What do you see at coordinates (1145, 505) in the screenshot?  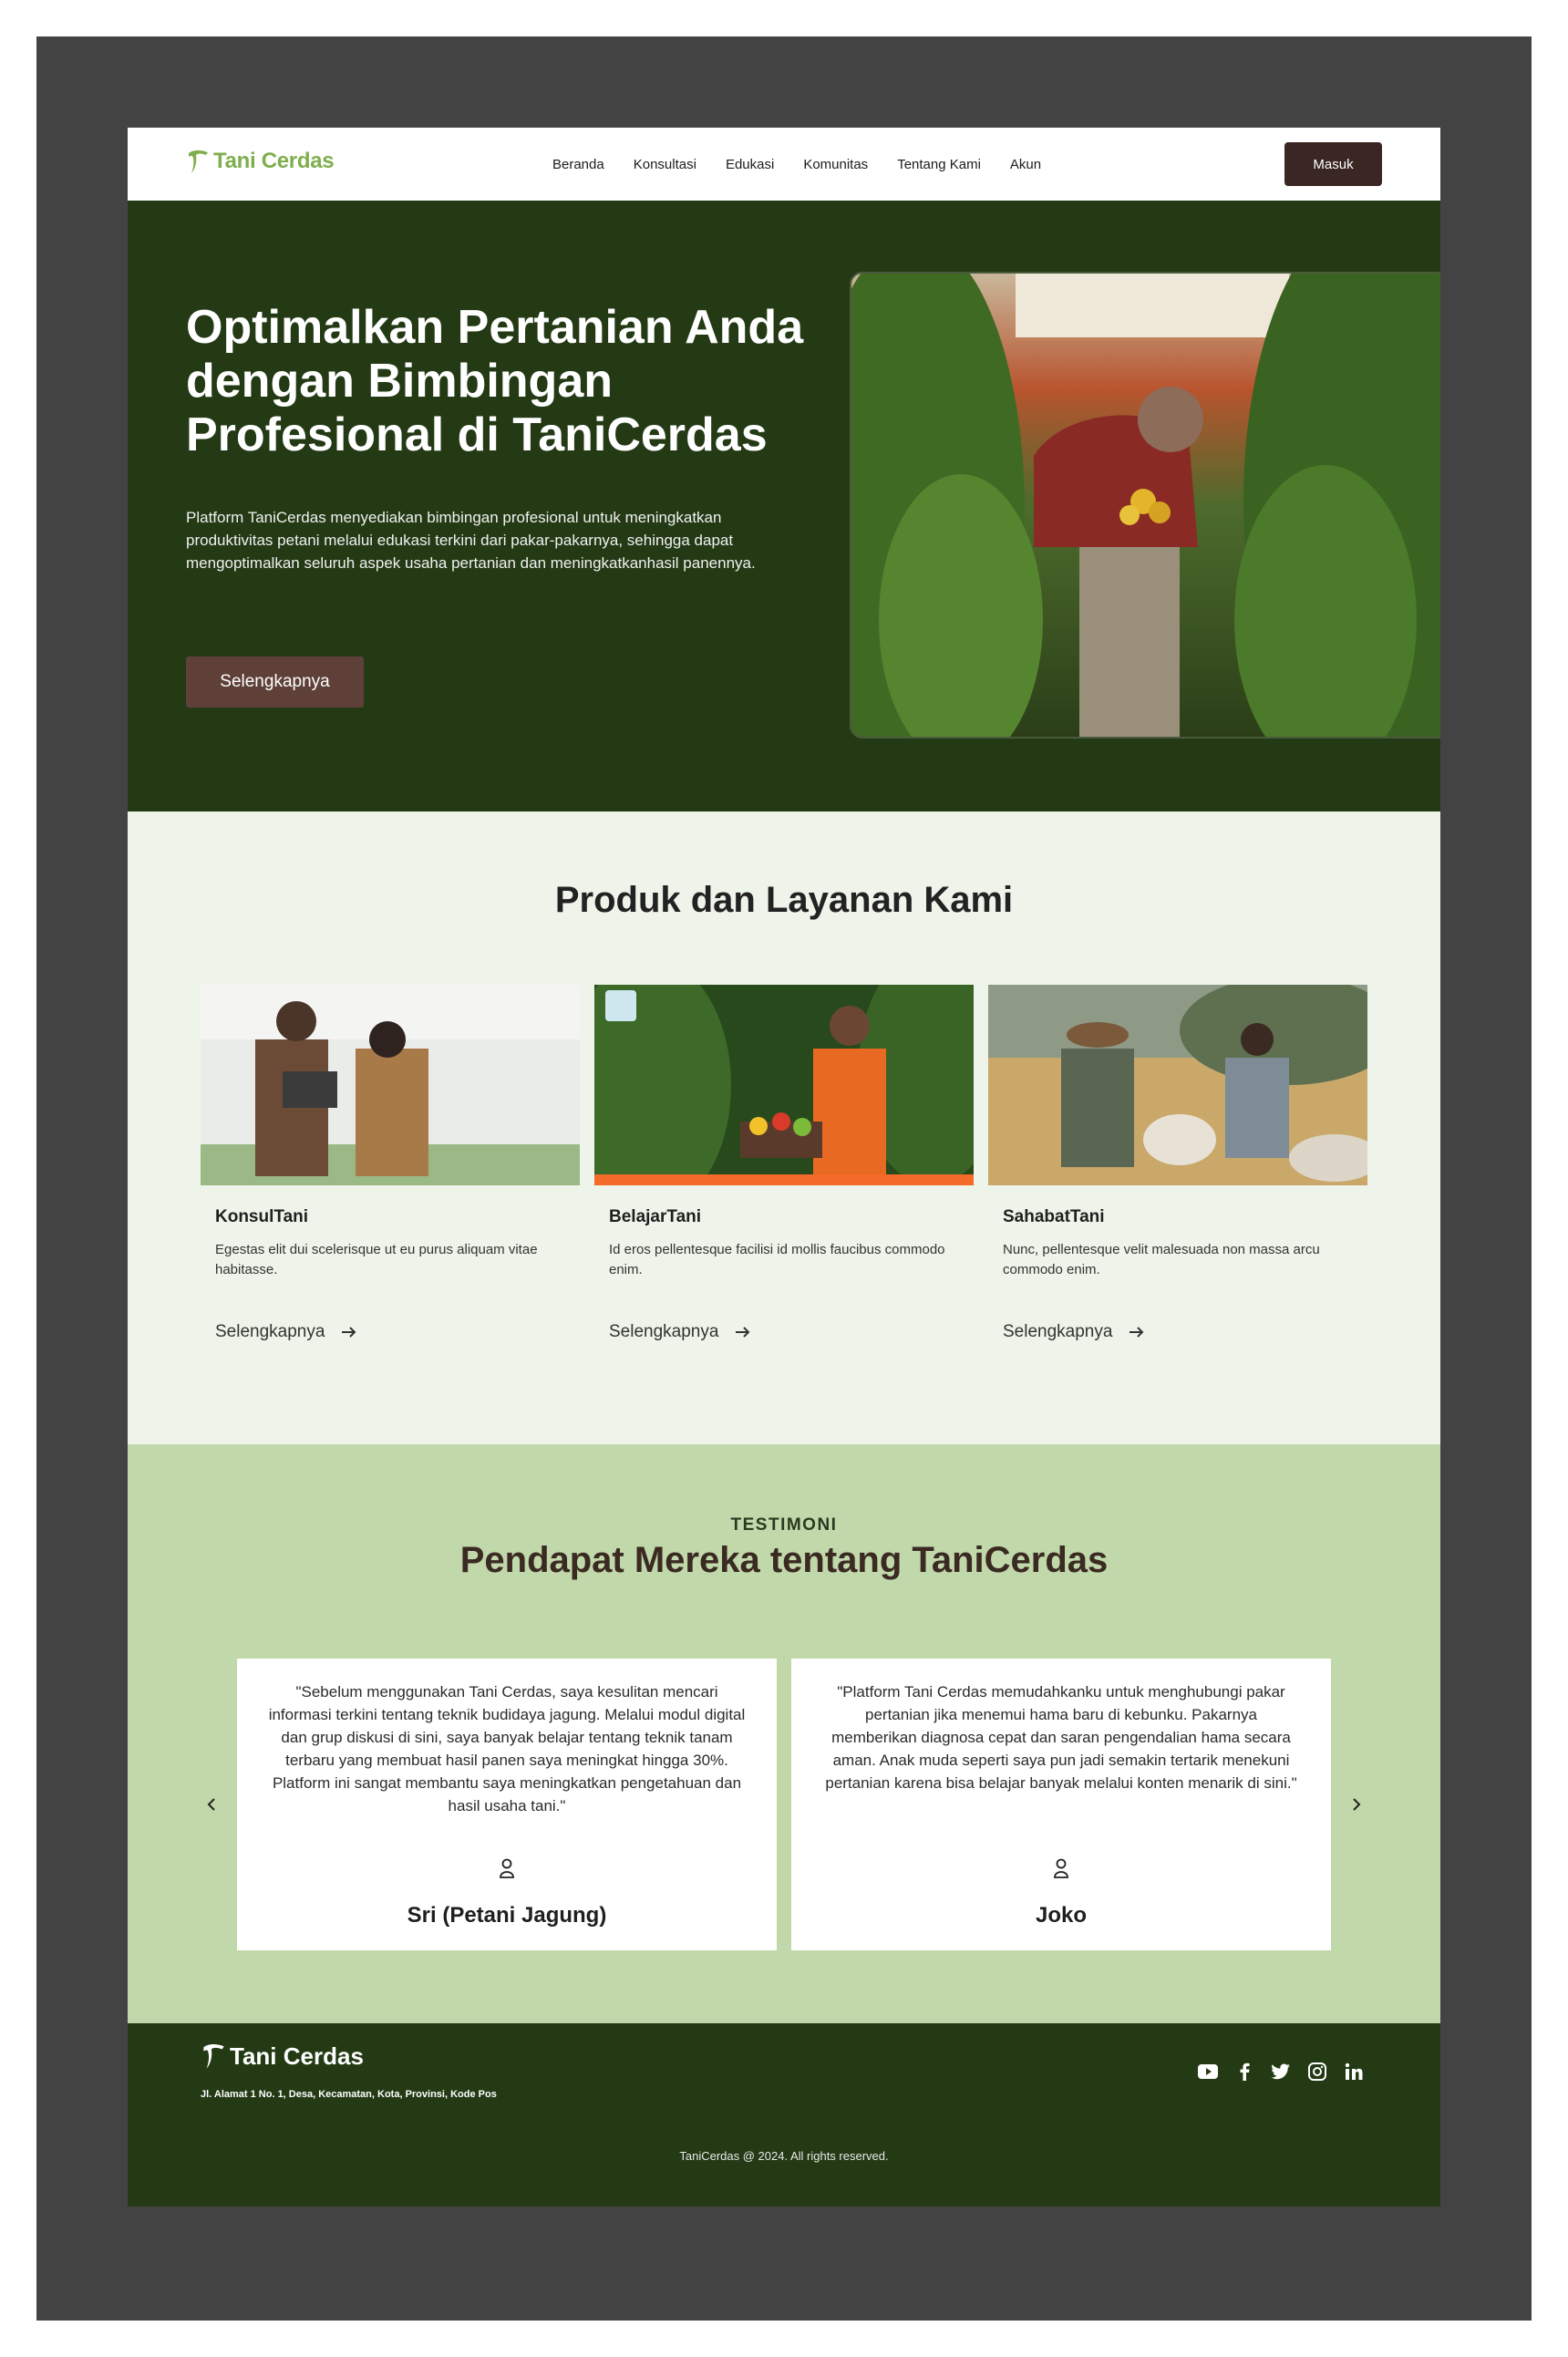 I see `hero-farmer-image` at bounding box center [1145, 505].